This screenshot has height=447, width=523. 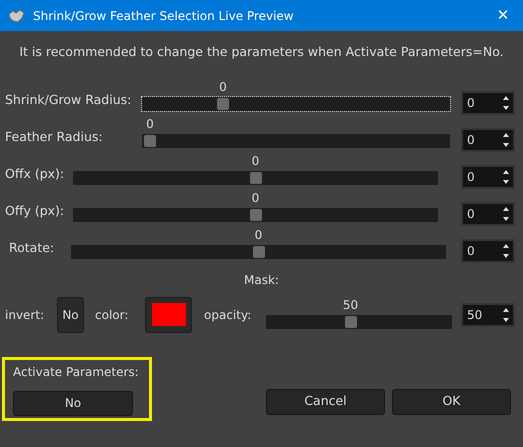 I want to click on dialog-button: OK, so click(x=451, y=401).